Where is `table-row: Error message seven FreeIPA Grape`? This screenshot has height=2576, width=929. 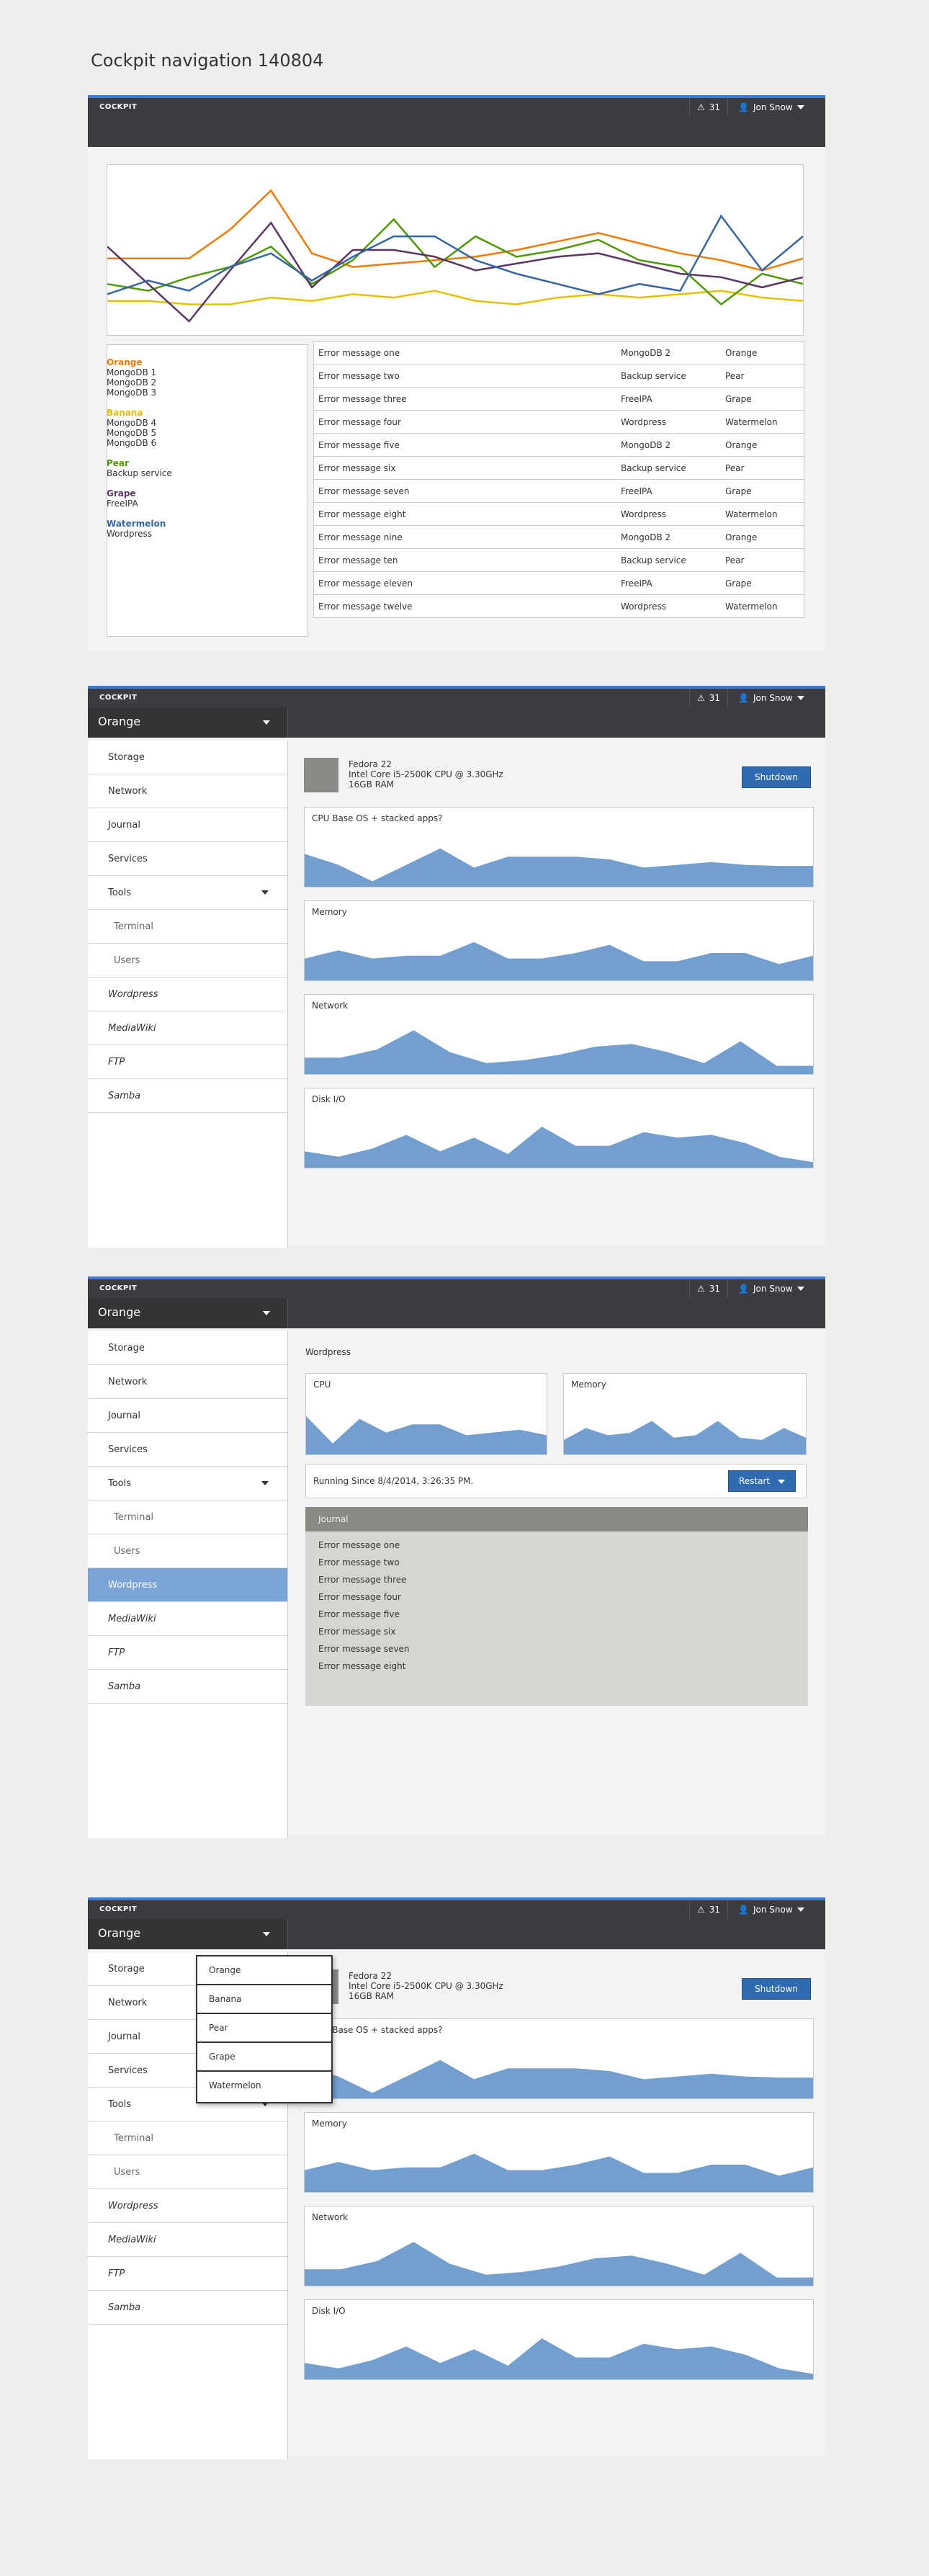
table-row: Error message seven FreeIPA Grape is located at coordinates (558, 491).